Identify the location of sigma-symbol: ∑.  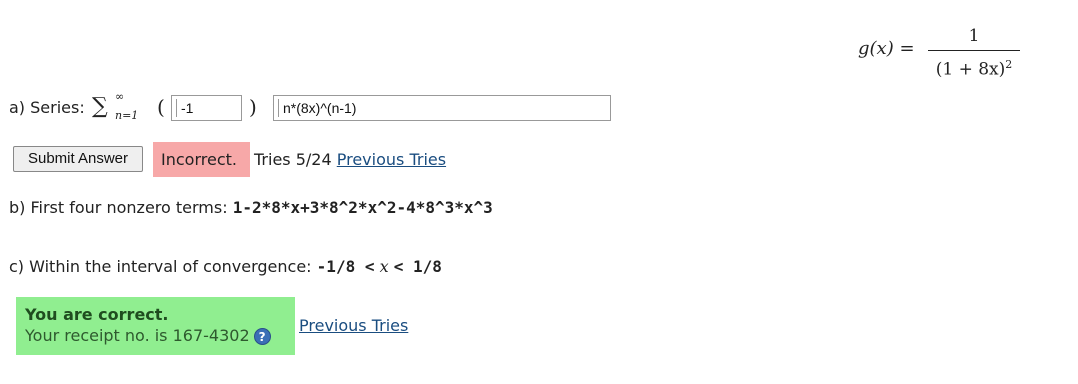
(100, 106).